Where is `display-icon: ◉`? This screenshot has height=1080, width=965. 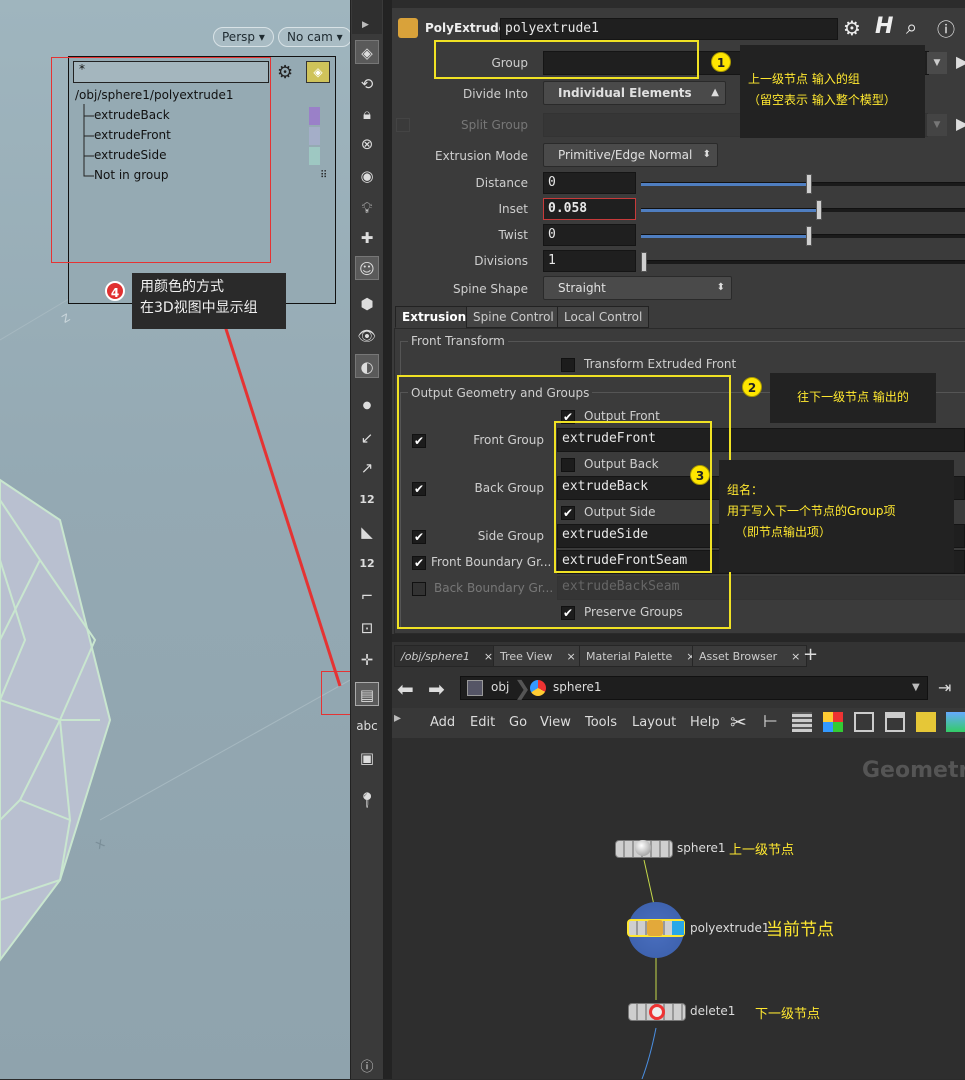 display-icon: ◉ is located at coordinates (367, 176).